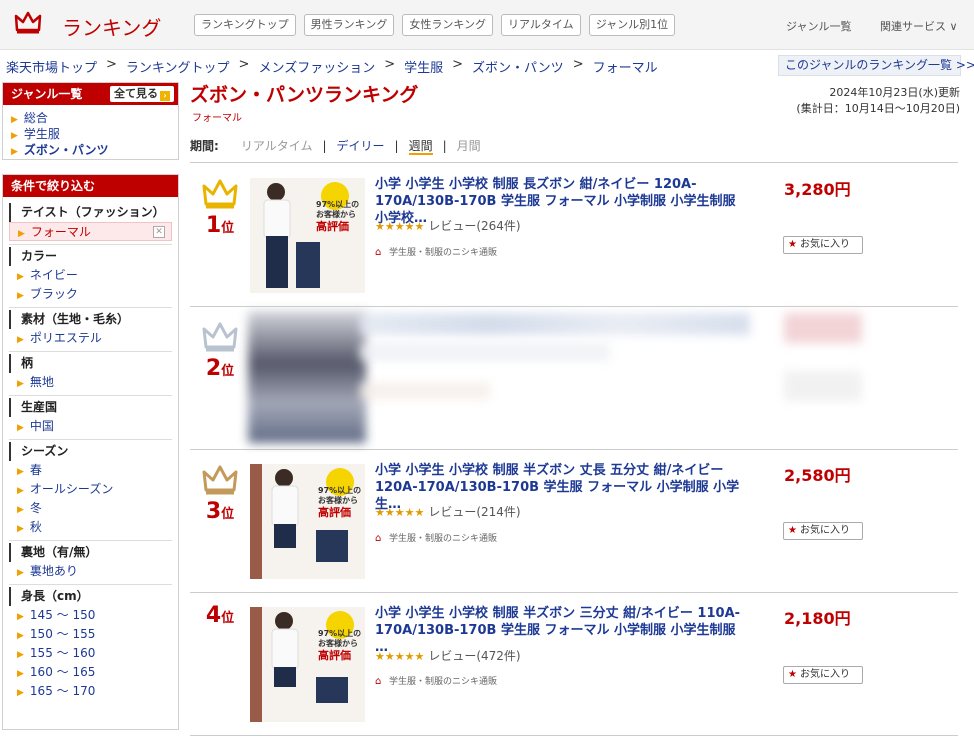 The image size is (974, 741). What do you see at coordinates (90, 672) in the screenshot?
I see `filter-option: ▶ 160 ～ 165` at bounding box center [90, 672].